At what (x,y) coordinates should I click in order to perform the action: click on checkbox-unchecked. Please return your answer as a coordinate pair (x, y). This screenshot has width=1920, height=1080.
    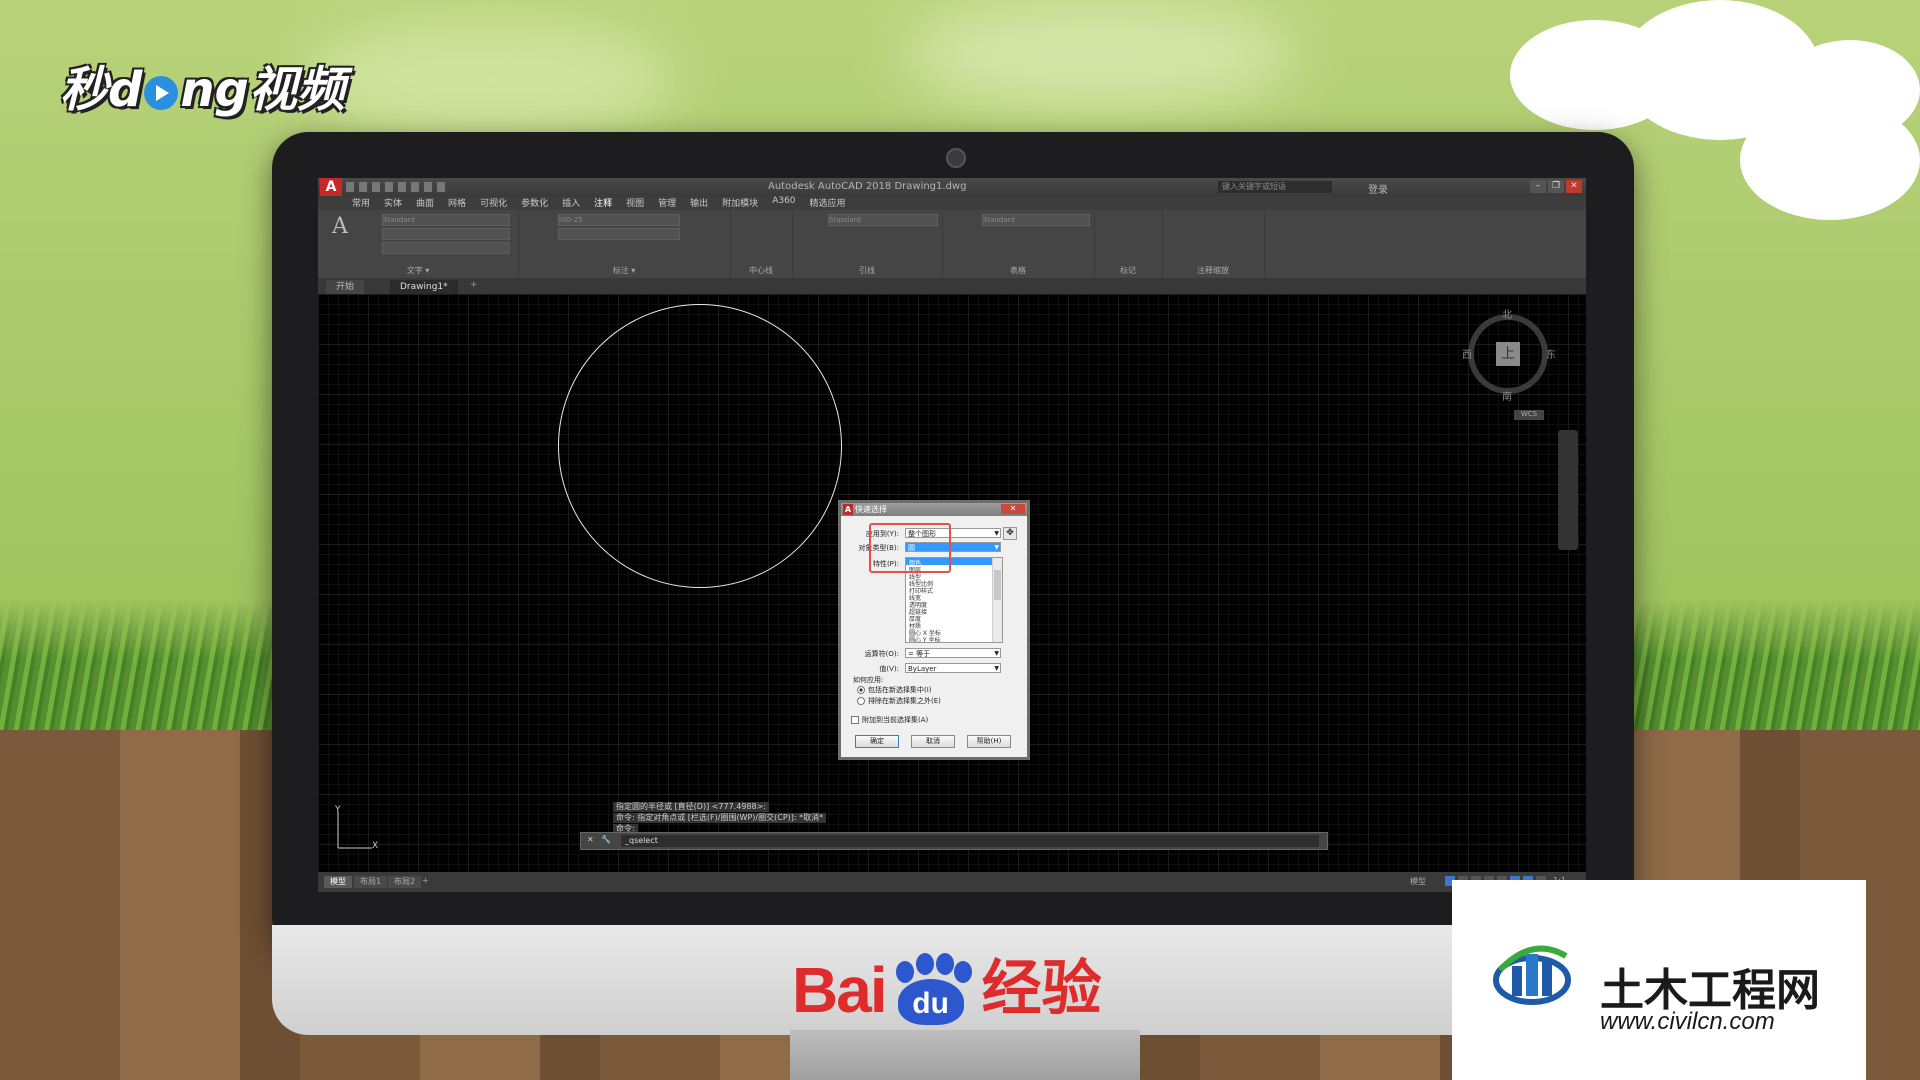
    Looking at the image, I should click on (855, 720).